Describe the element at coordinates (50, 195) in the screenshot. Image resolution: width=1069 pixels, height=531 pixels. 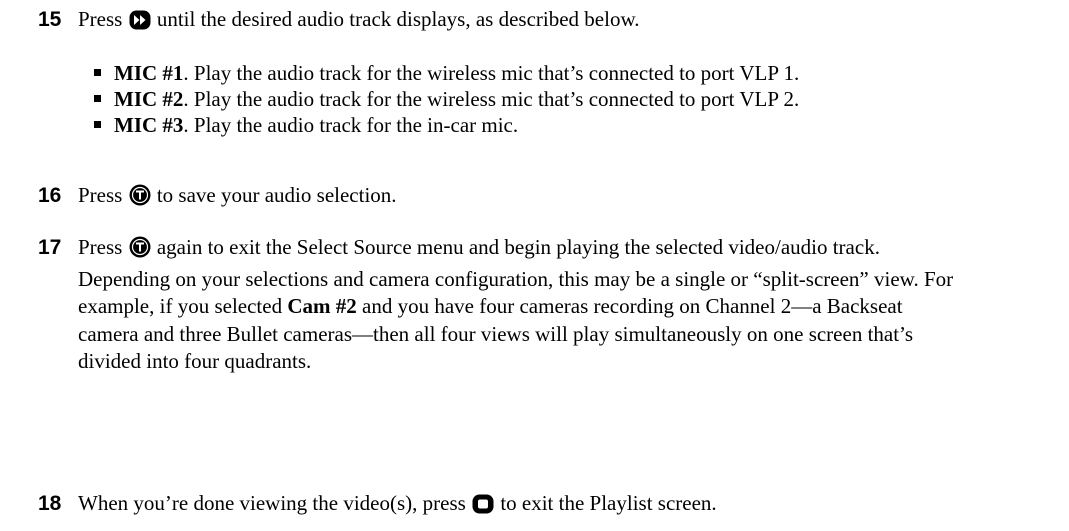
I see `step-number: 16` at that location.